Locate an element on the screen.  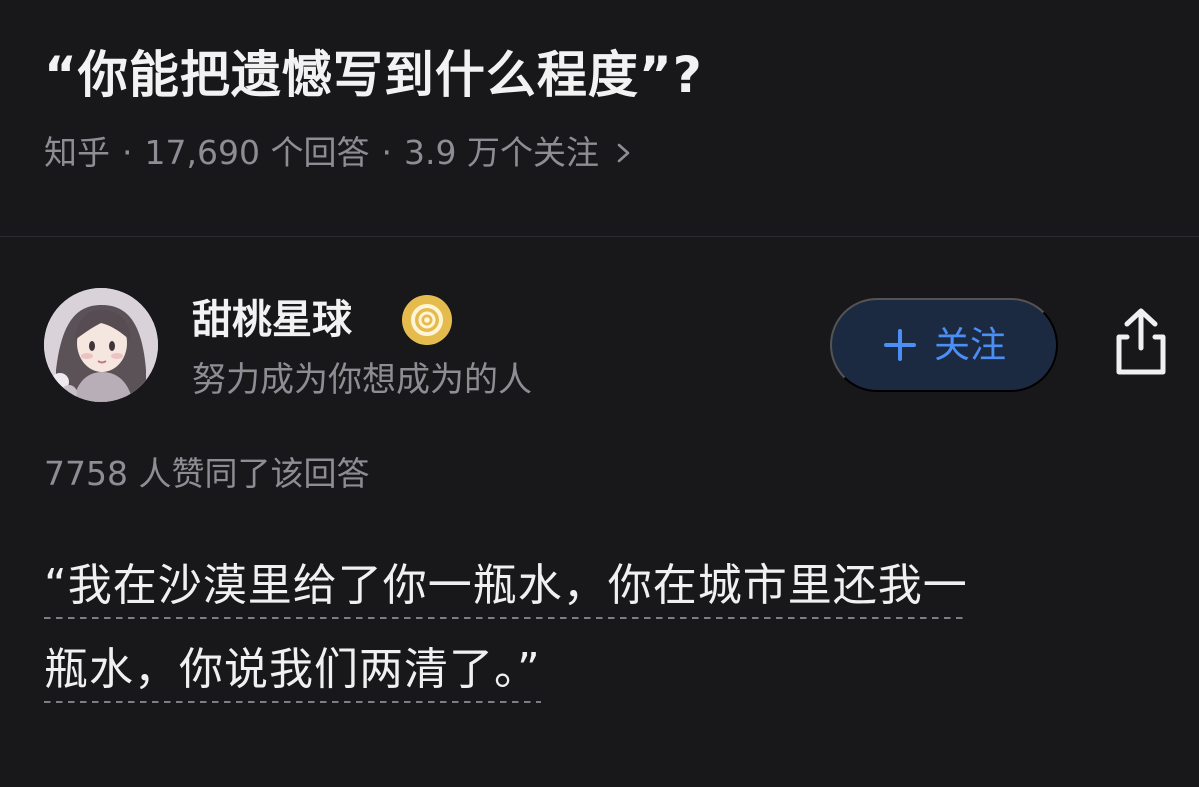
follow-button: 关注 is located at coordinates (944, 345).